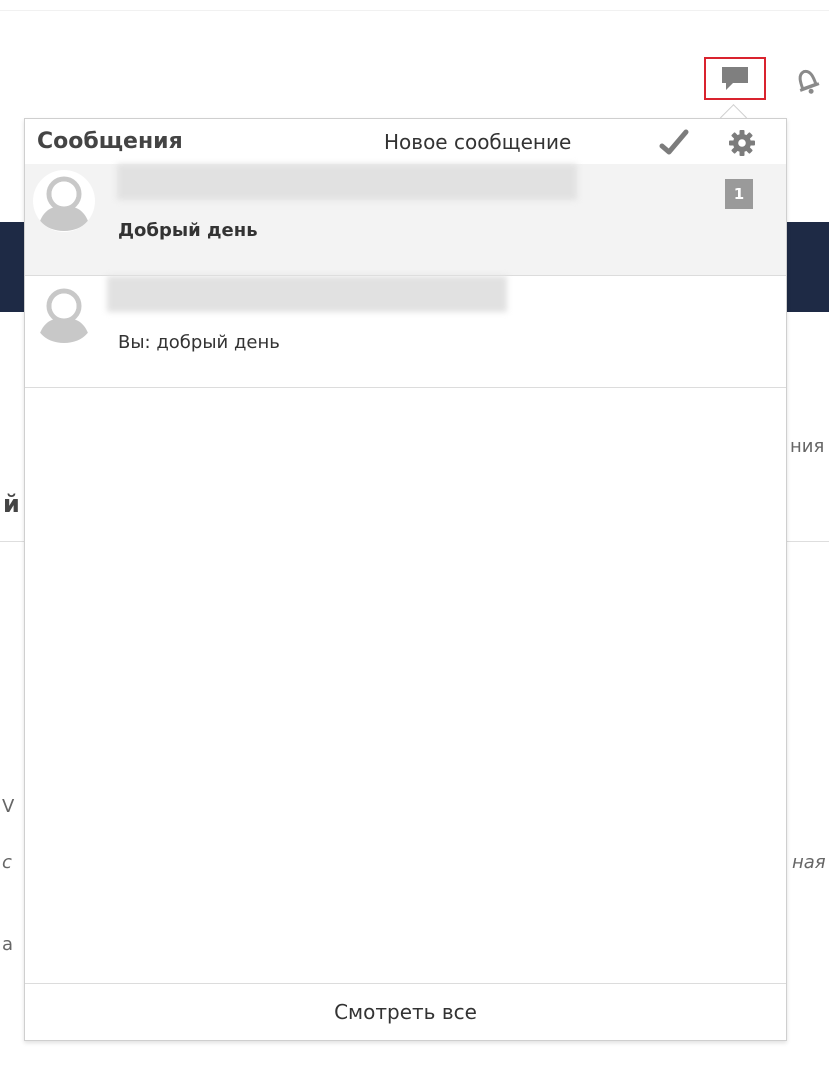  I want to click on message-settings-button, so click(742, 143).